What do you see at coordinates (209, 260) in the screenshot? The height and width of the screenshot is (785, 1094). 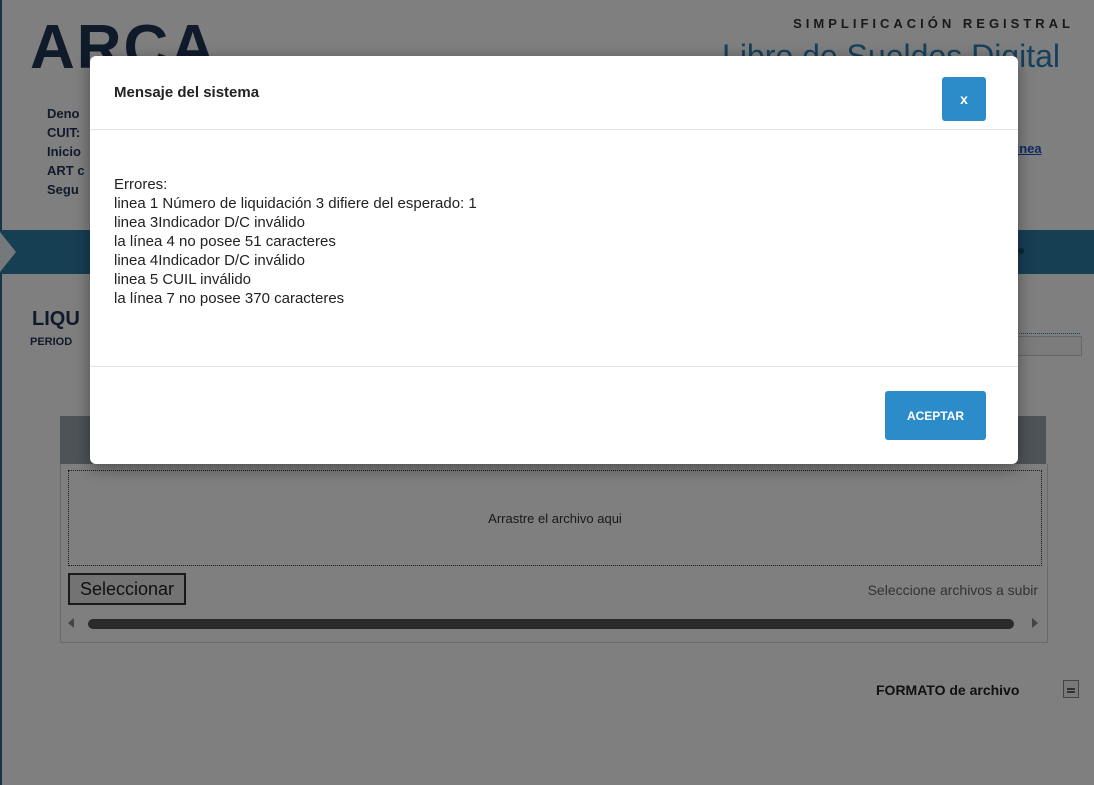 I see `error-line: linea 4Indicador D/C inválido` at bounding box center [209, 260].